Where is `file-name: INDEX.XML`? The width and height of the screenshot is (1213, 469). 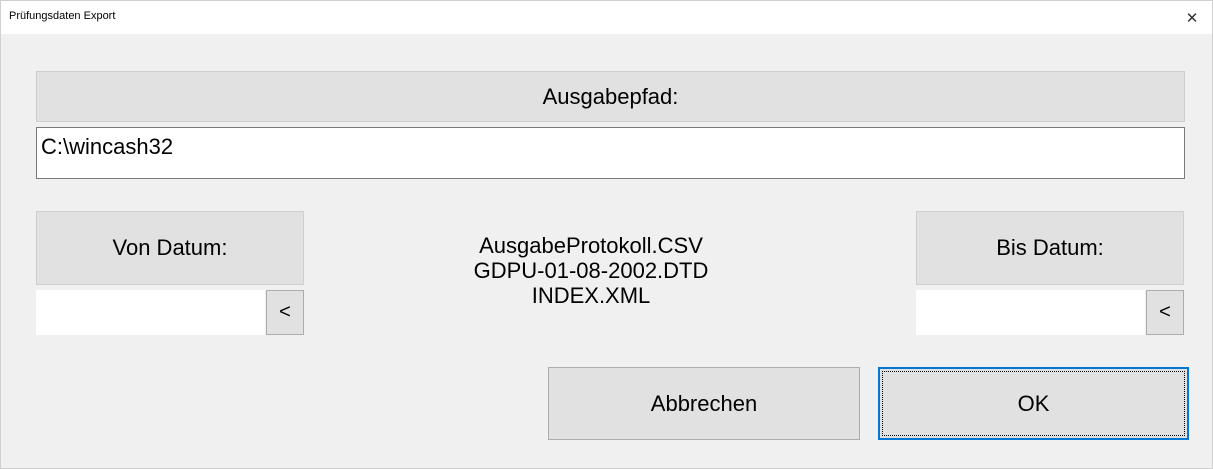
file-name: INDEX.XML is located at coordinates (591, 295).